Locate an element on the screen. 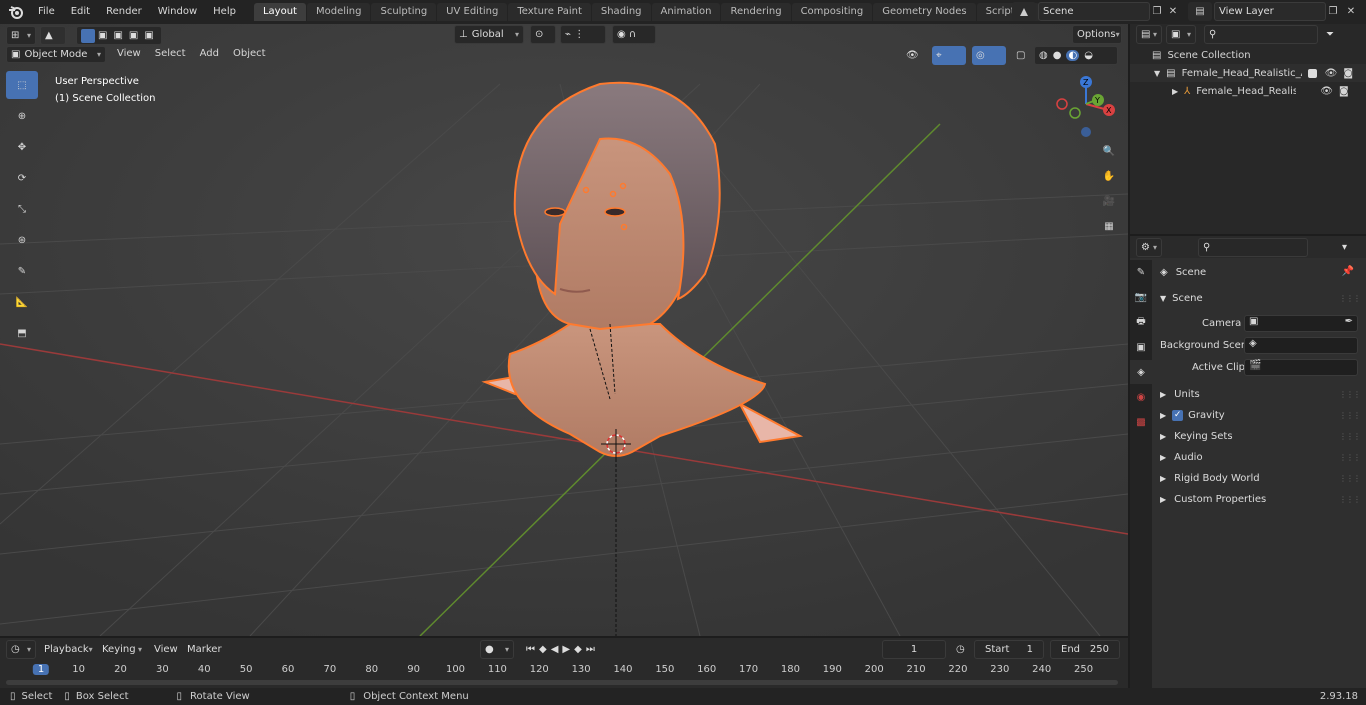  menu-file: File is located at coordinates (46, 12).